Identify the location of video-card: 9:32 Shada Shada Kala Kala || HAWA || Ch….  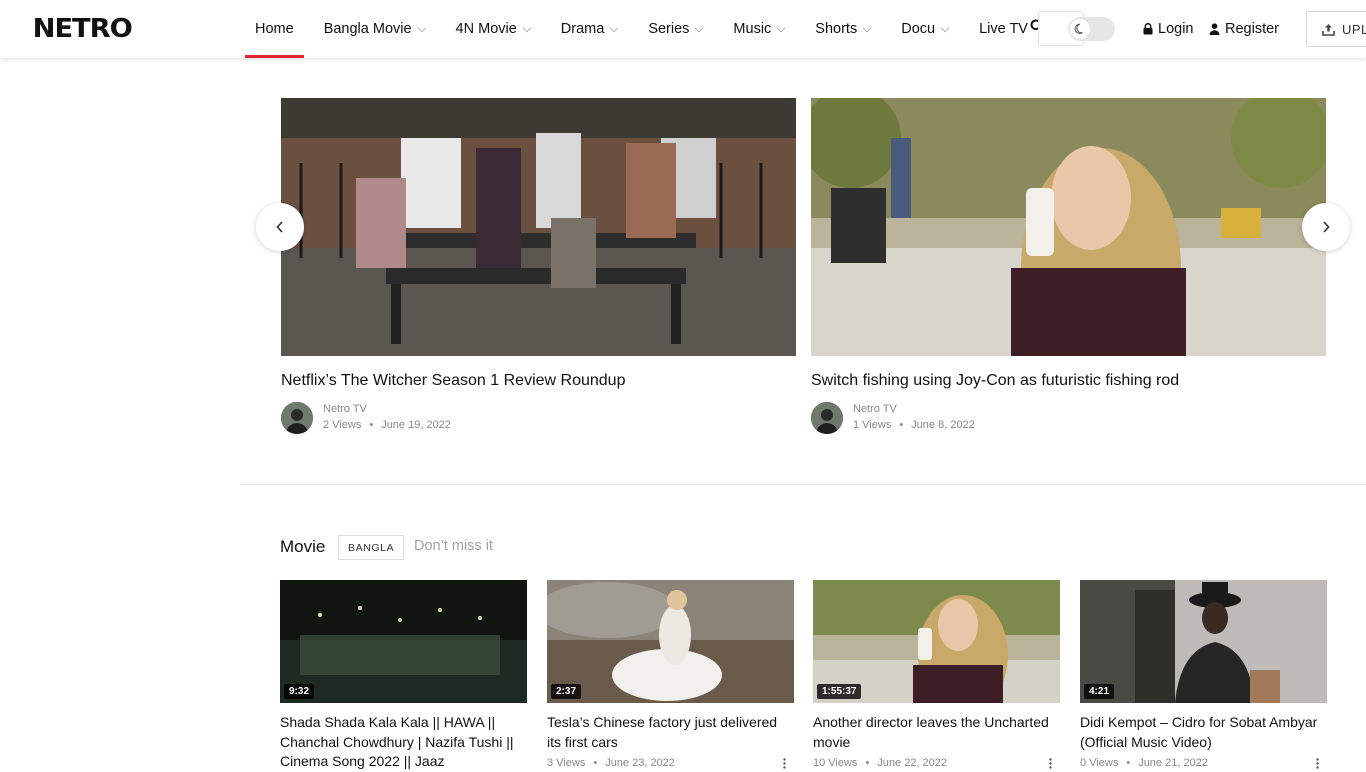
(403, 676).